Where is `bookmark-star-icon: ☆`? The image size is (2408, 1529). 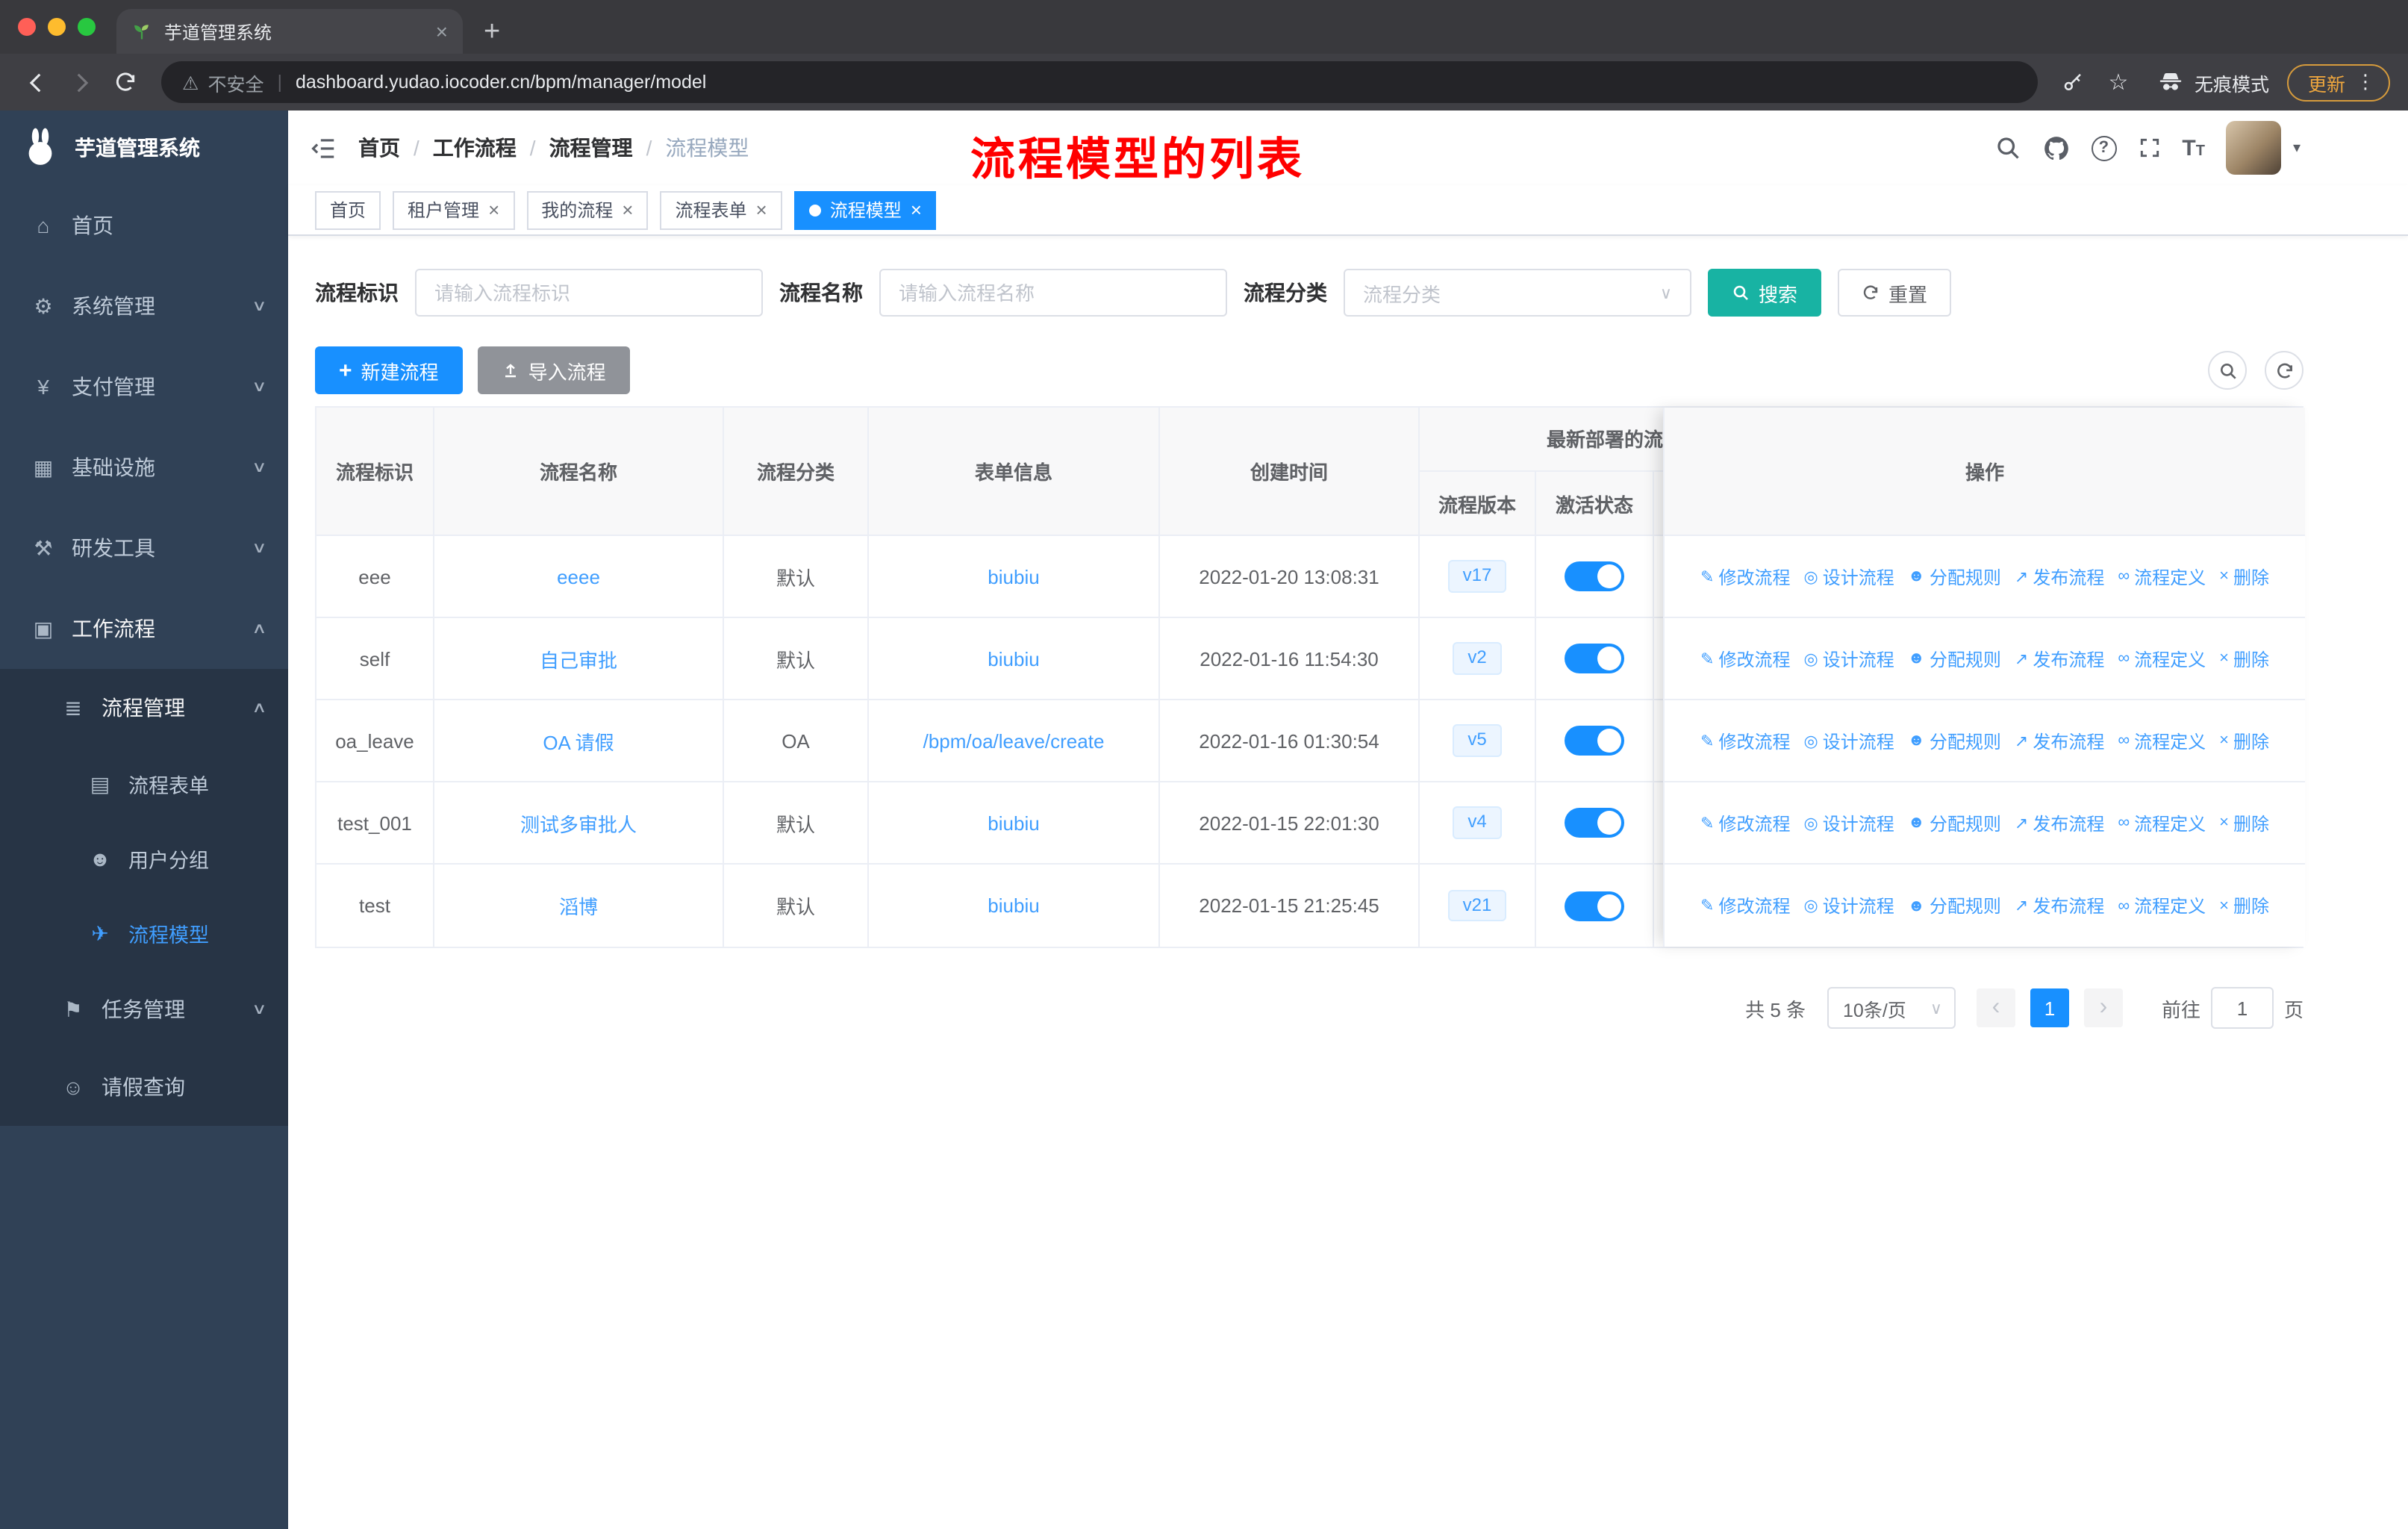 bookmark-star-icon: ☆ is located at coordinates (2118, 82).